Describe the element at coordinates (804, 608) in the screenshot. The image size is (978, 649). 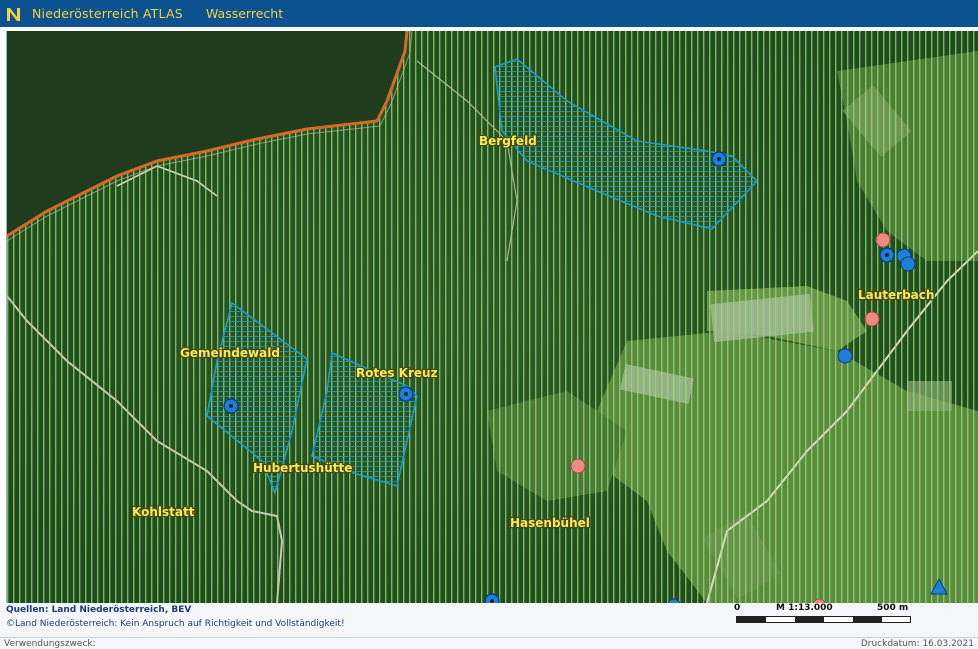
I see `scale-ratio: M 1:13.000` at that location.